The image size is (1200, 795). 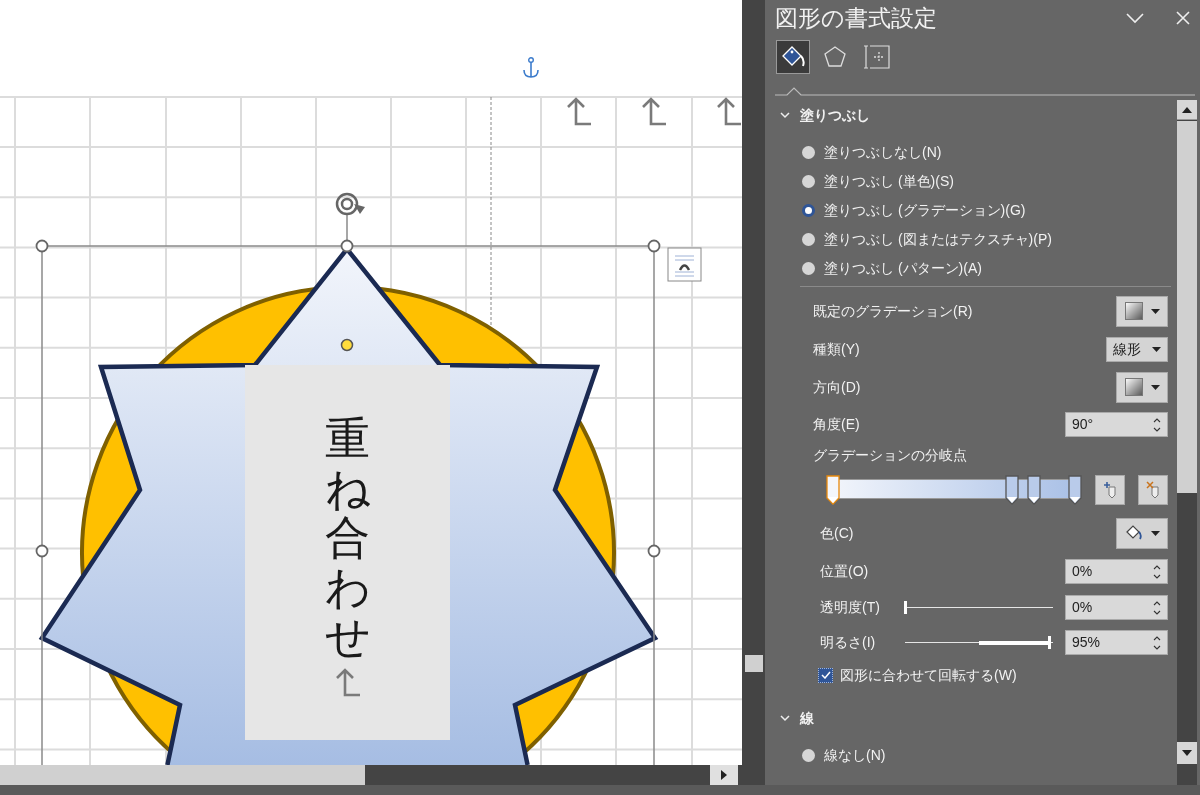 What do you see at coordinates (855, 755) in the screenshot?
I see `field-label: 線なし(N)` at bounding box center [855, 755].